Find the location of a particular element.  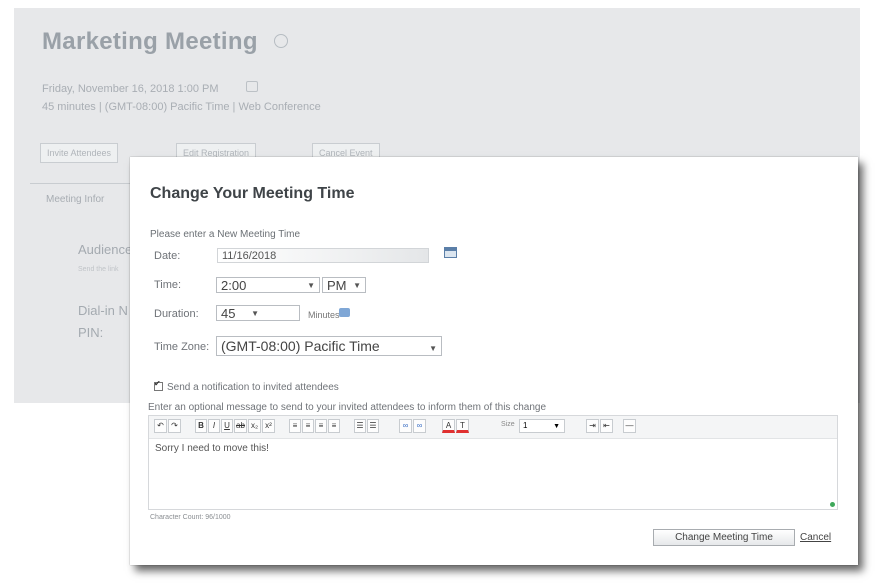

timezone-label: Time Zone: is located at coordinates (182, 347).